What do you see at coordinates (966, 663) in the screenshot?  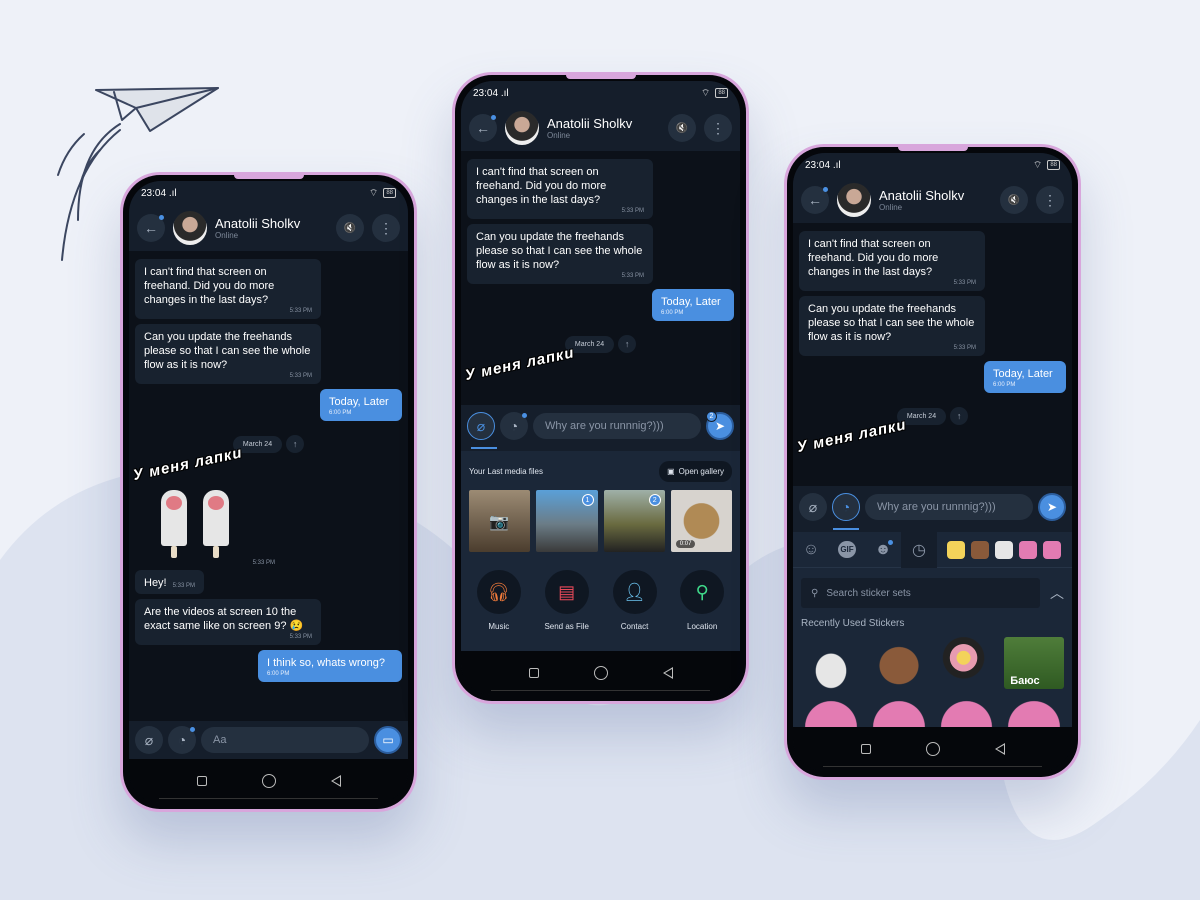 I see `sticker-man-laptop` at bounding box center [966, 663].